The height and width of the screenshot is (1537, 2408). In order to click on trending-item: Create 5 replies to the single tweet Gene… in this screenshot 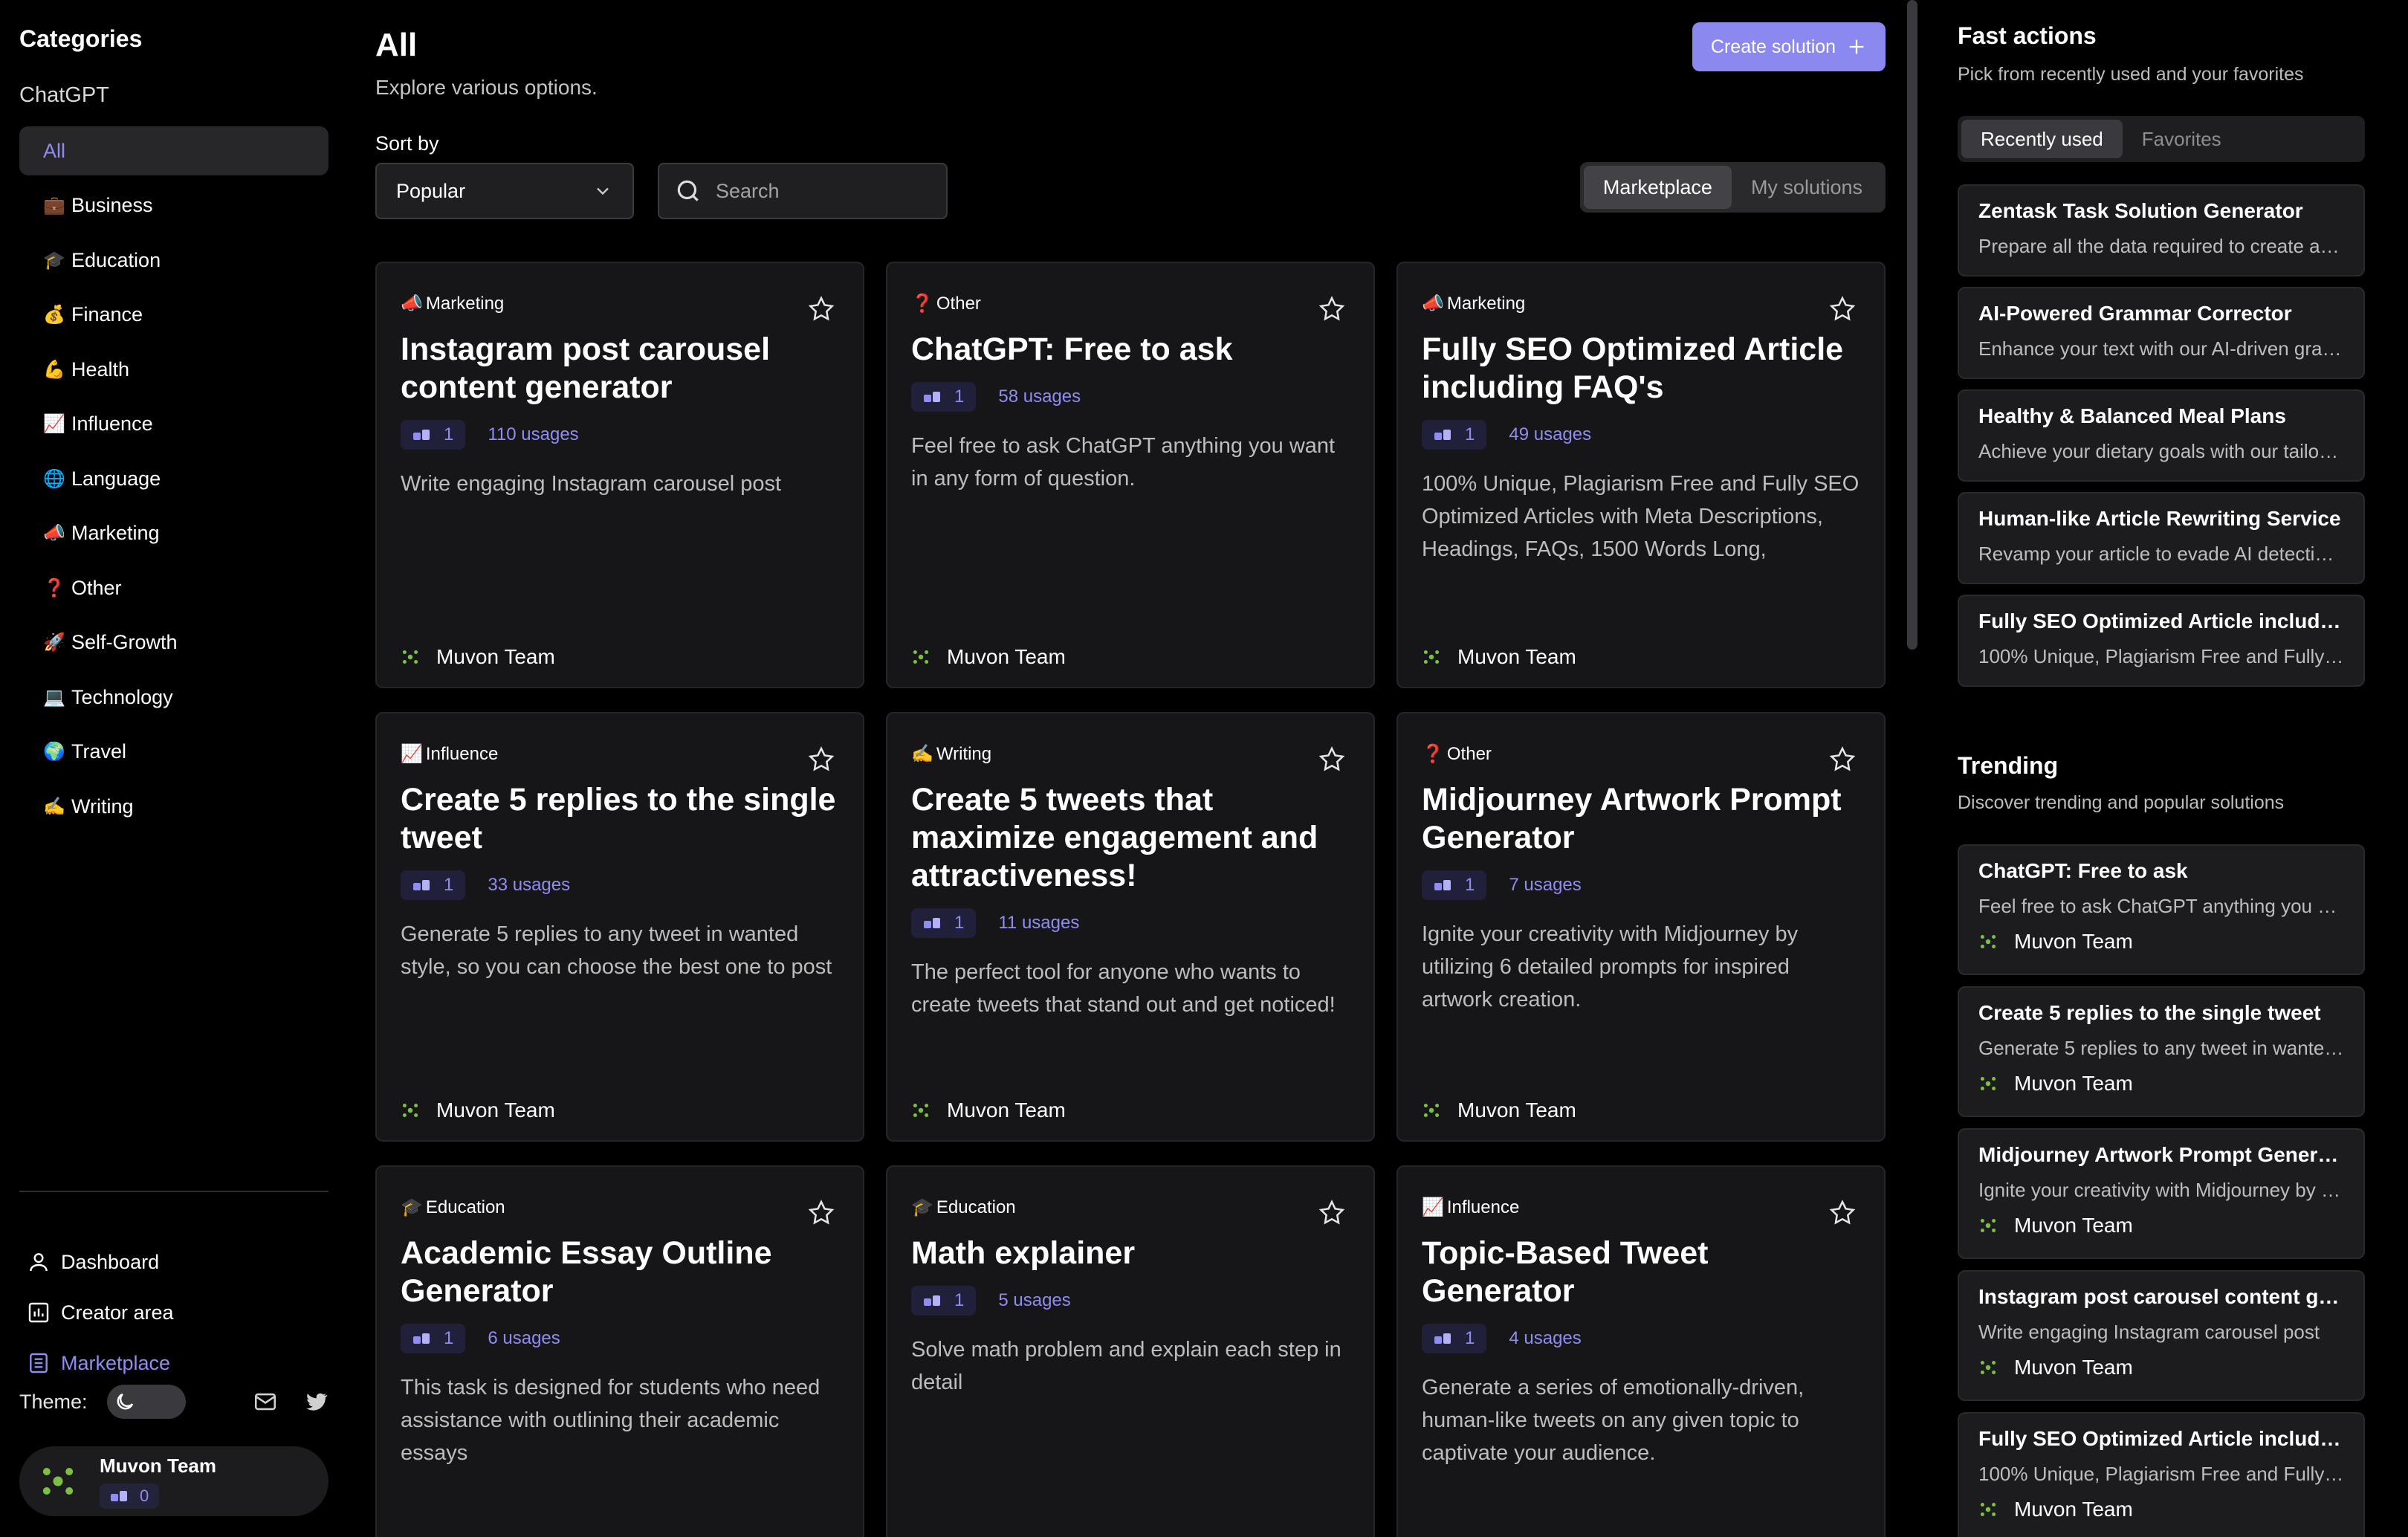, I will do `click(2162, 1051)`.